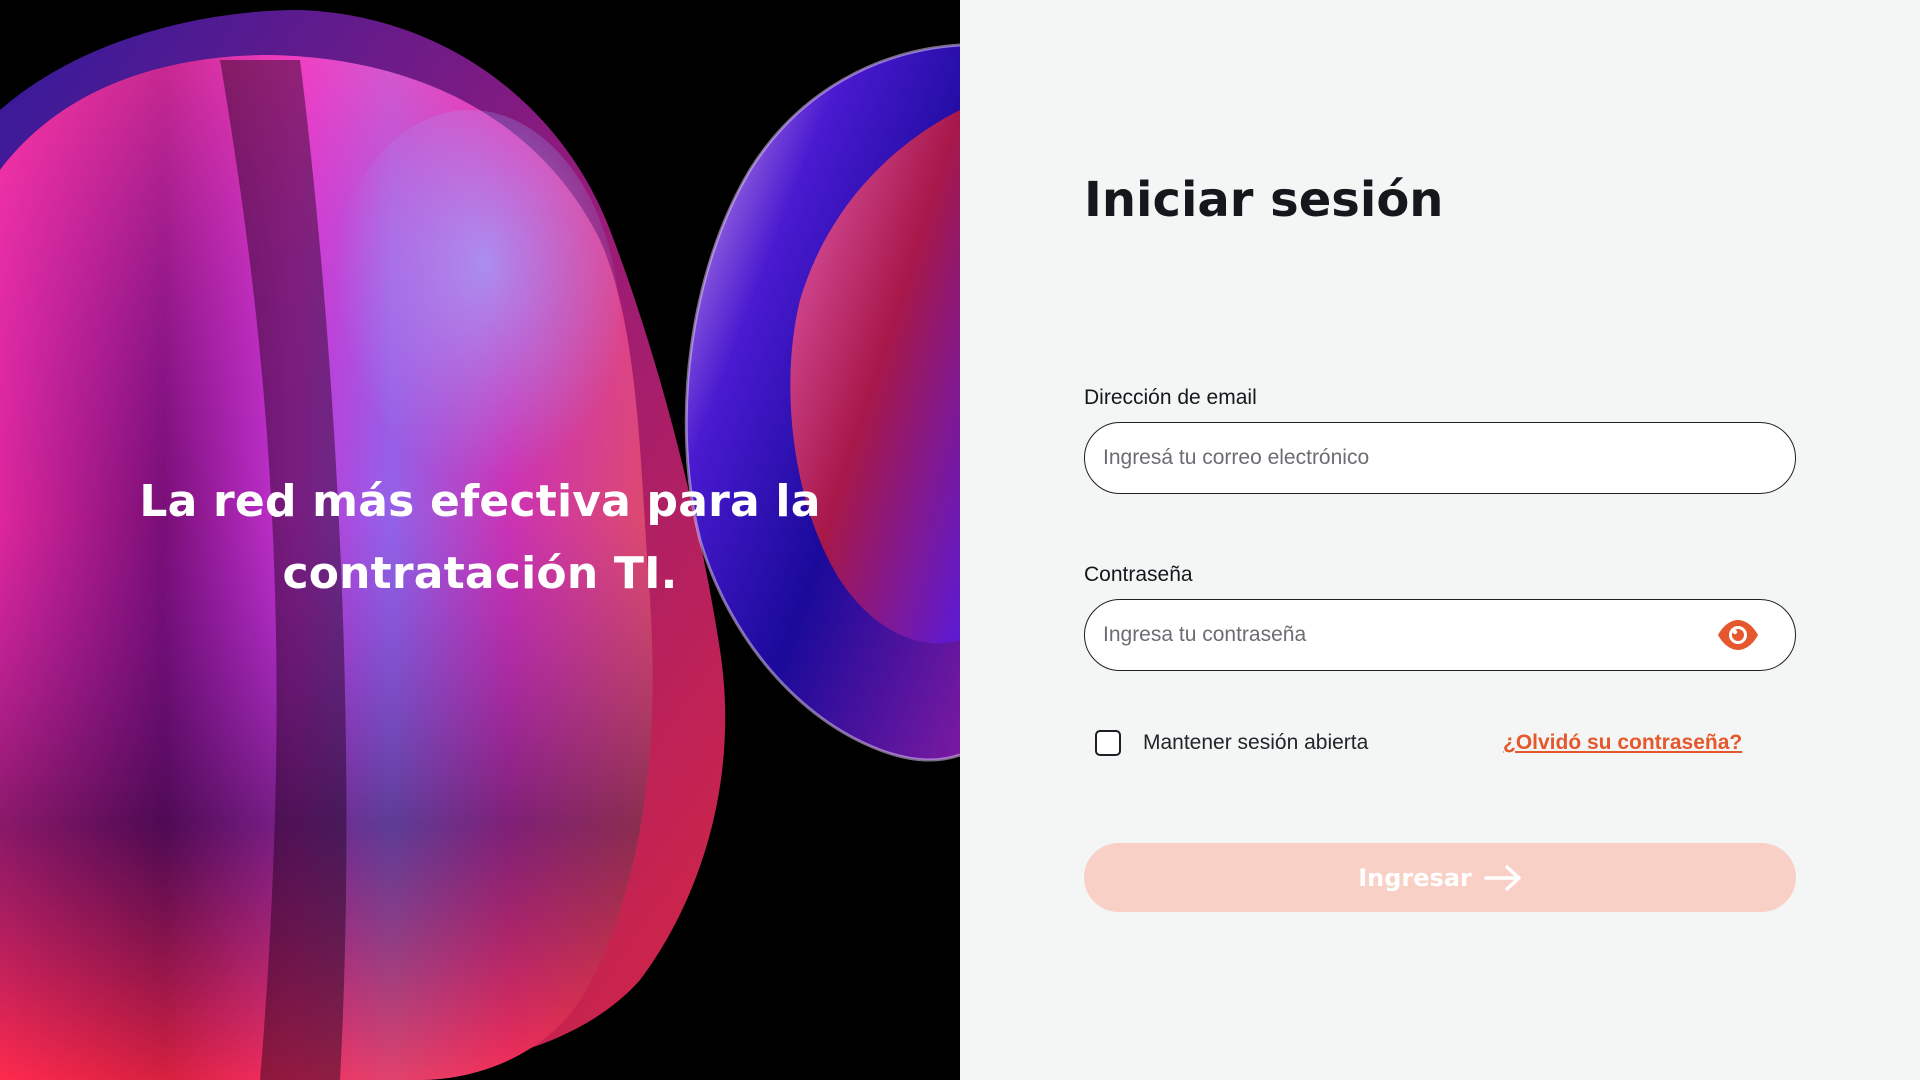 This screenshot has width=1920, height=1080. I want to click on page-title: Iniciar sesión, so click(1264, 200).